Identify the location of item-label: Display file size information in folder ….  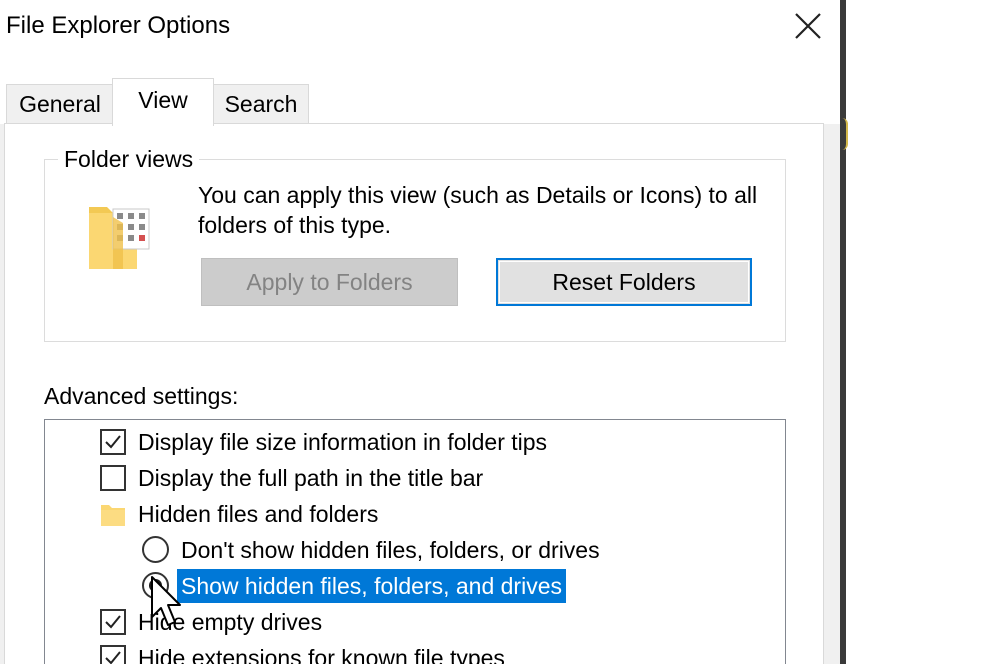
(343, 441).